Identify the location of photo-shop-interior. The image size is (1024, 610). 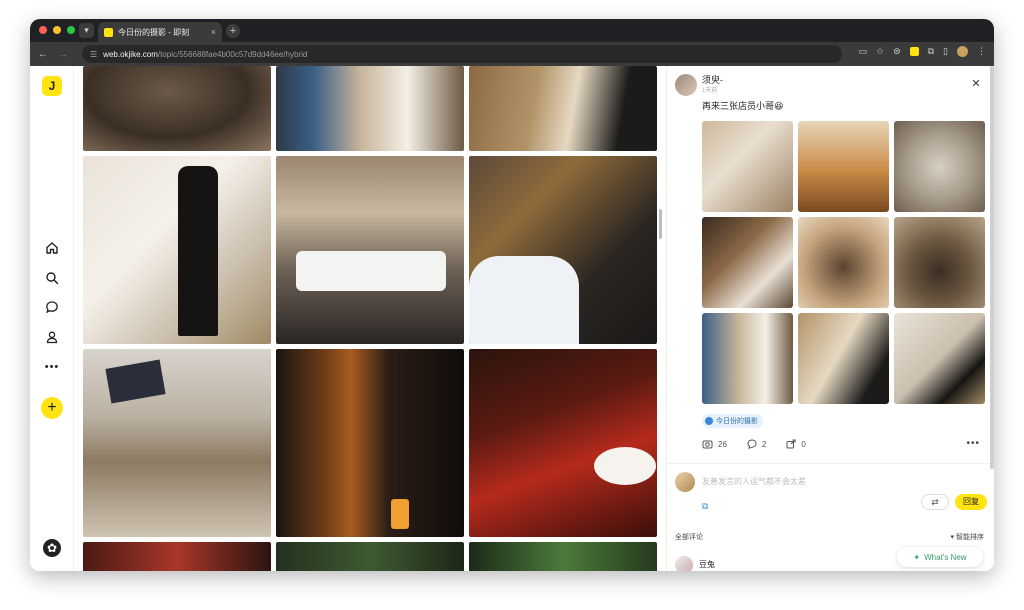
(370, 108).